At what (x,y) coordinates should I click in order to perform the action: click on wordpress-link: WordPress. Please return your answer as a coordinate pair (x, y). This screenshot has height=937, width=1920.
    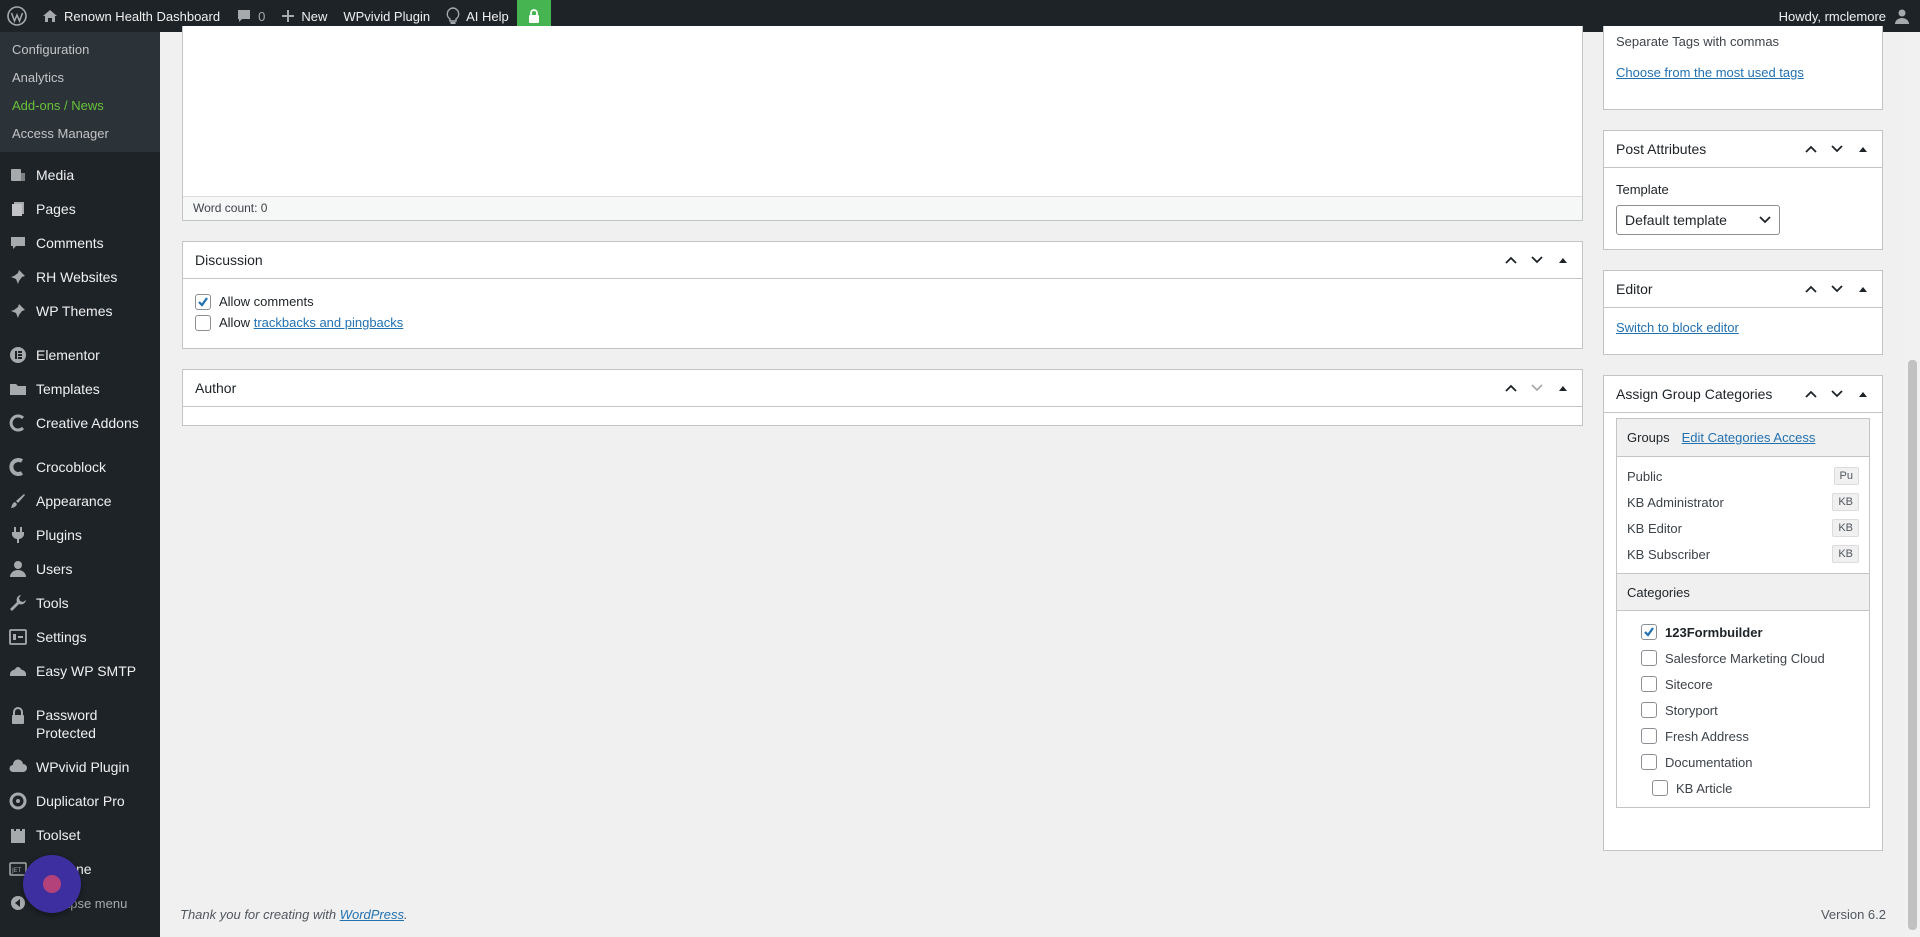
    Looking at the image, I should click on (372, 914).